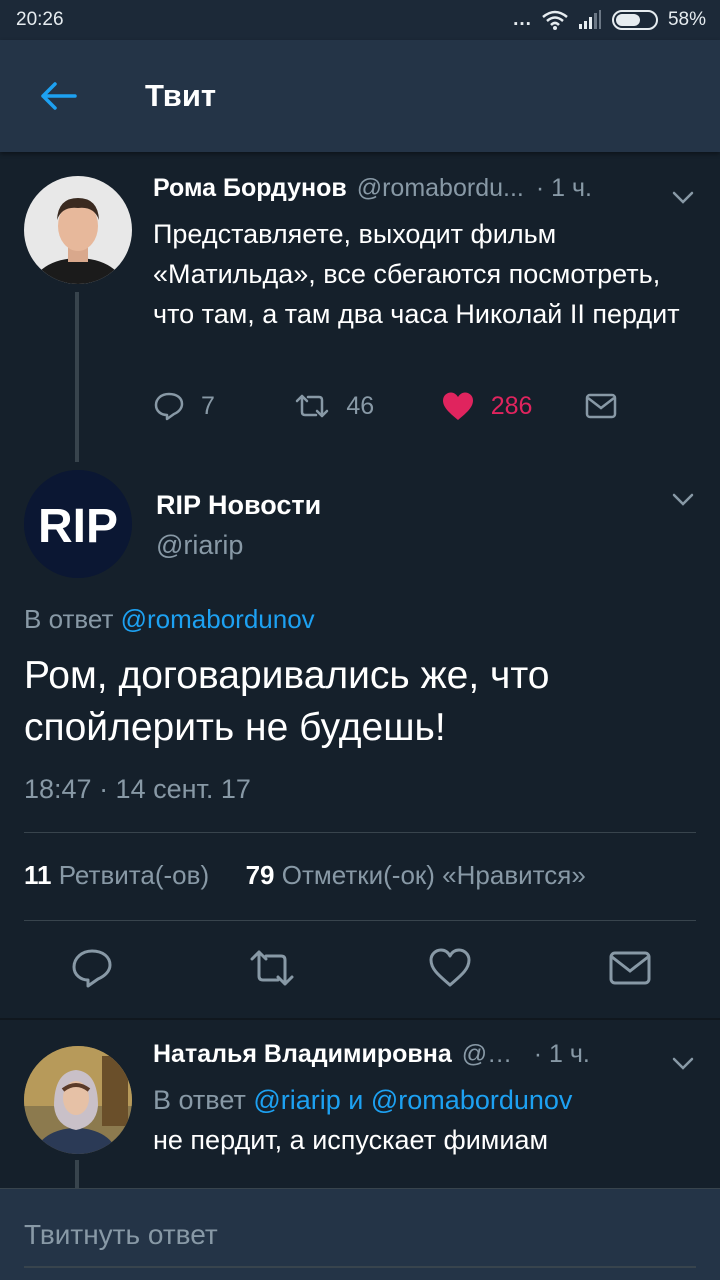  I want to click on tweet-actions: 7 46 286, so click(393, 406).